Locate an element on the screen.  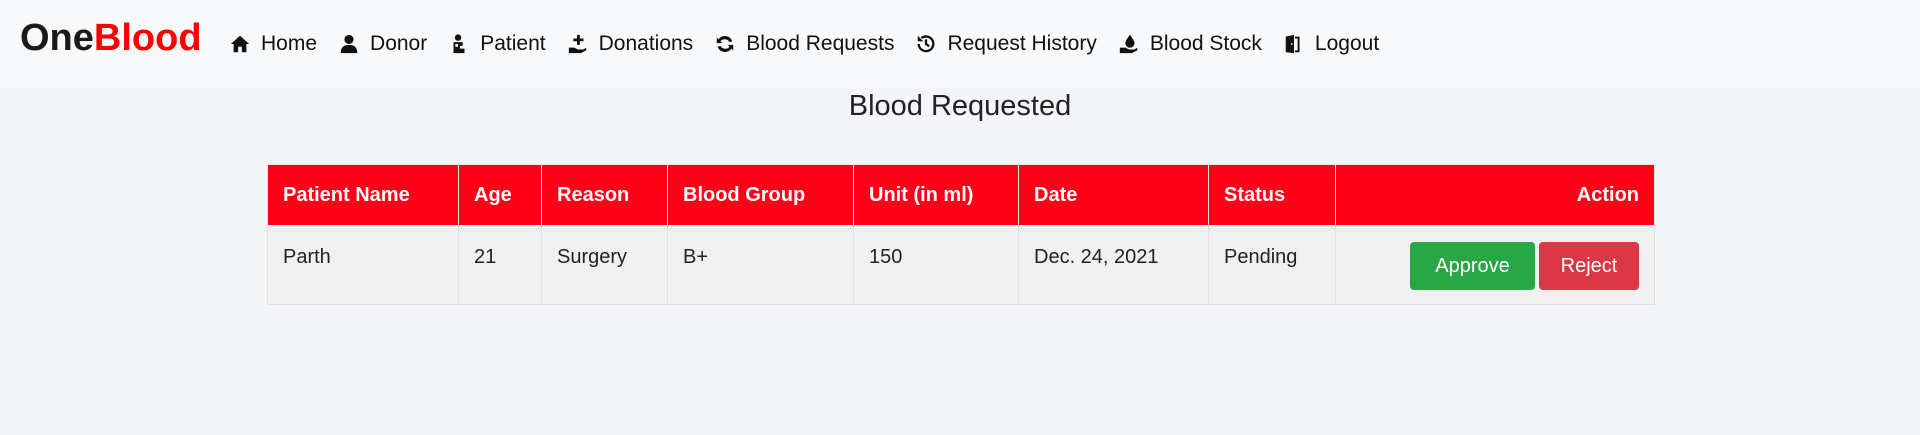
nav-item-request-history: Request History is located at coordinates (1005, 44).